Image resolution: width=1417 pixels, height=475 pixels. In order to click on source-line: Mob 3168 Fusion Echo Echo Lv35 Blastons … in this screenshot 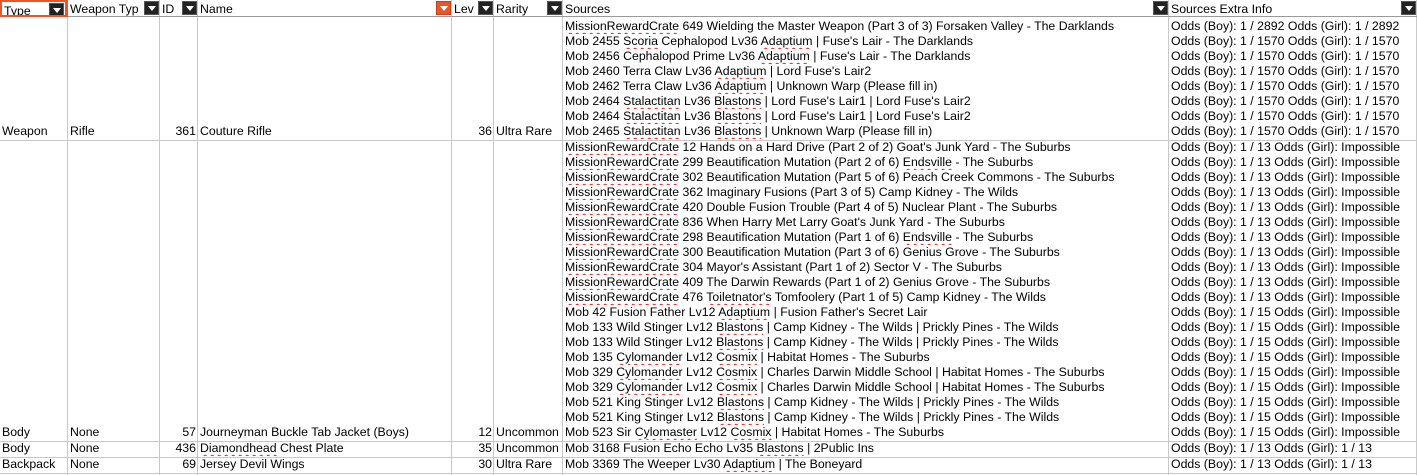, I will do `click(867, 448)`.